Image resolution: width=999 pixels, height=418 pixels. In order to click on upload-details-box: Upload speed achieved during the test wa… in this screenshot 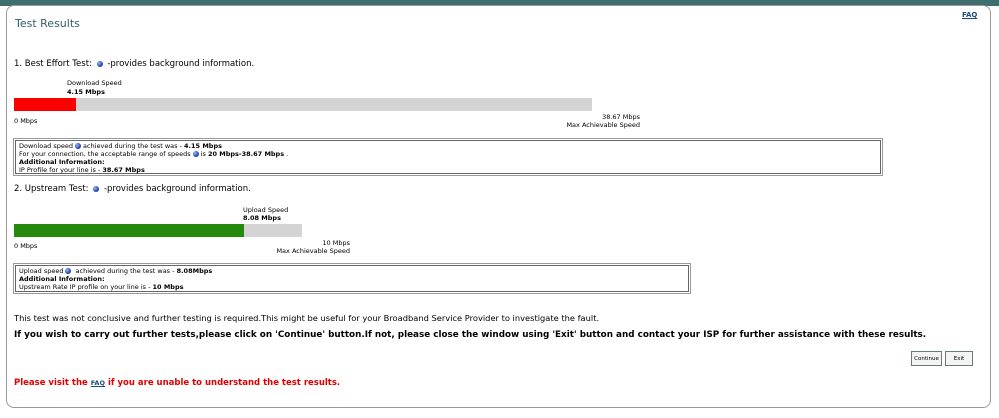, I will do `click(352, 278)`.